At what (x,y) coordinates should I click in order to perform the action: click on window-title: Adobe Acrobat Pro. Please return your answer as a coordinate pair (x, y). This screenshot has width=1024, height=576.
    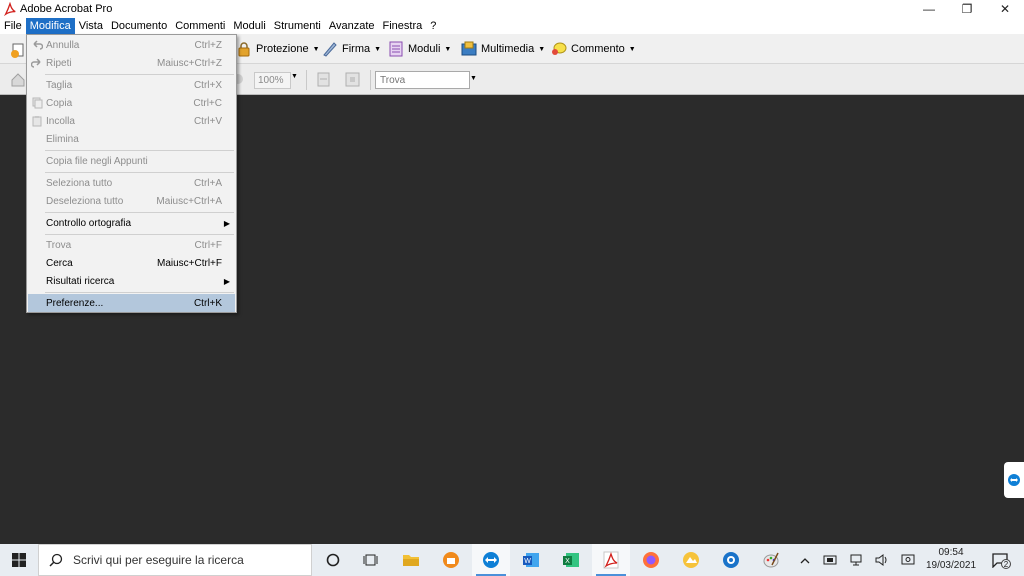
    Looking at the image, I should click on (66, 9).